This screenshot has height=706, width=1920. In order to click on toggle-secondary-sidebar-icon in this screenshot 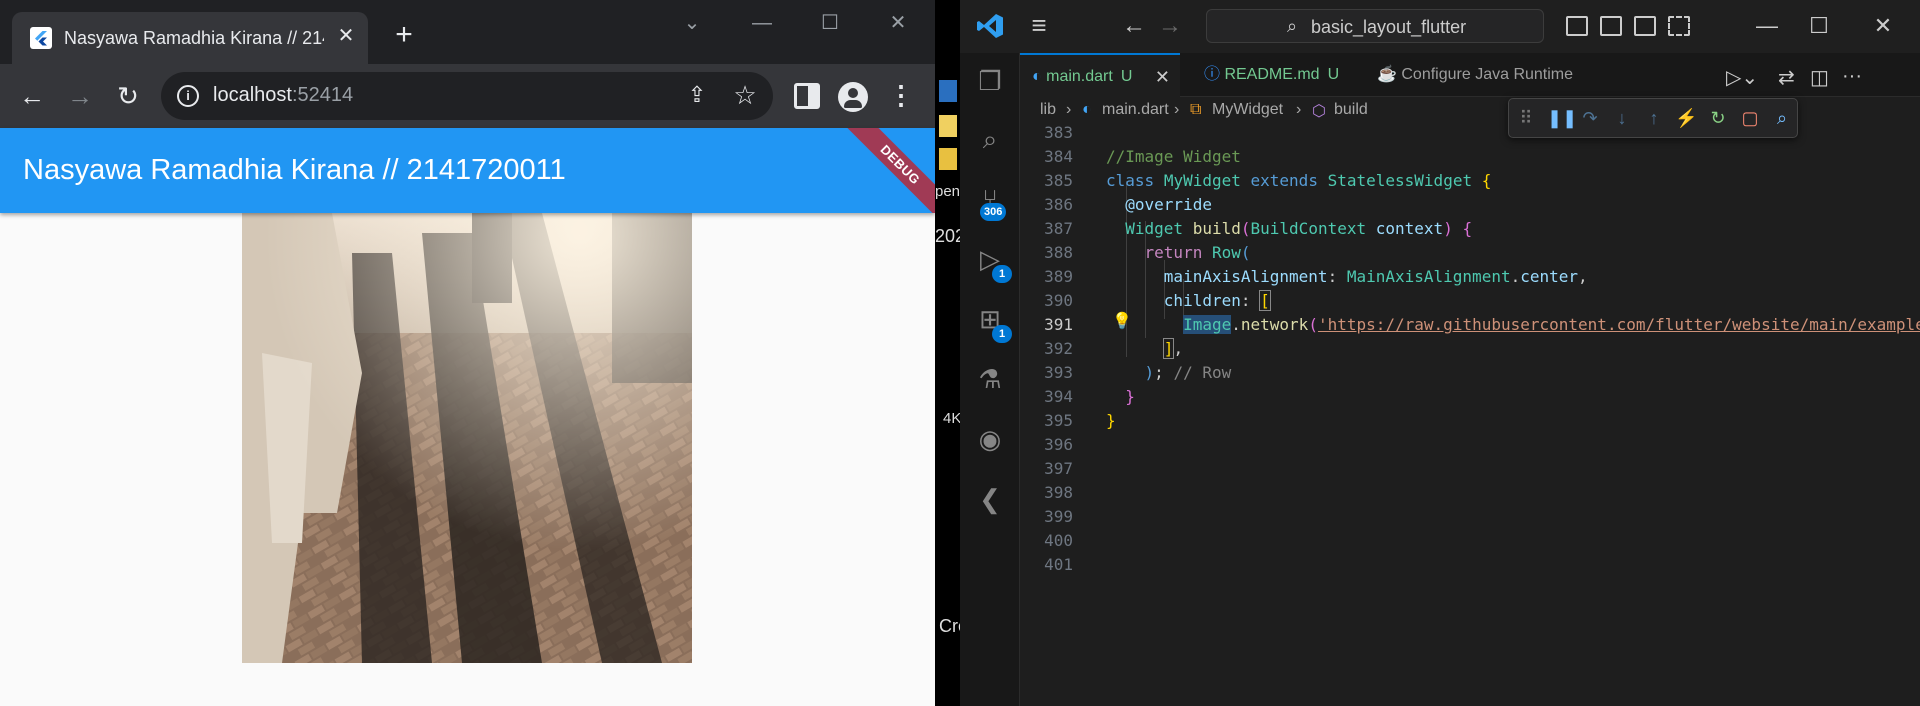, I will do `click(1645, 26)`.